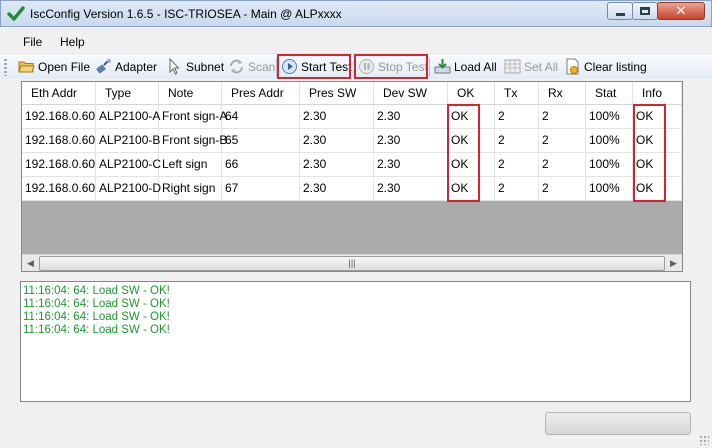 The height and width of the screenshot is (448, 712). I want to click on scroll-left-icon: ◀, so click(30, 263).